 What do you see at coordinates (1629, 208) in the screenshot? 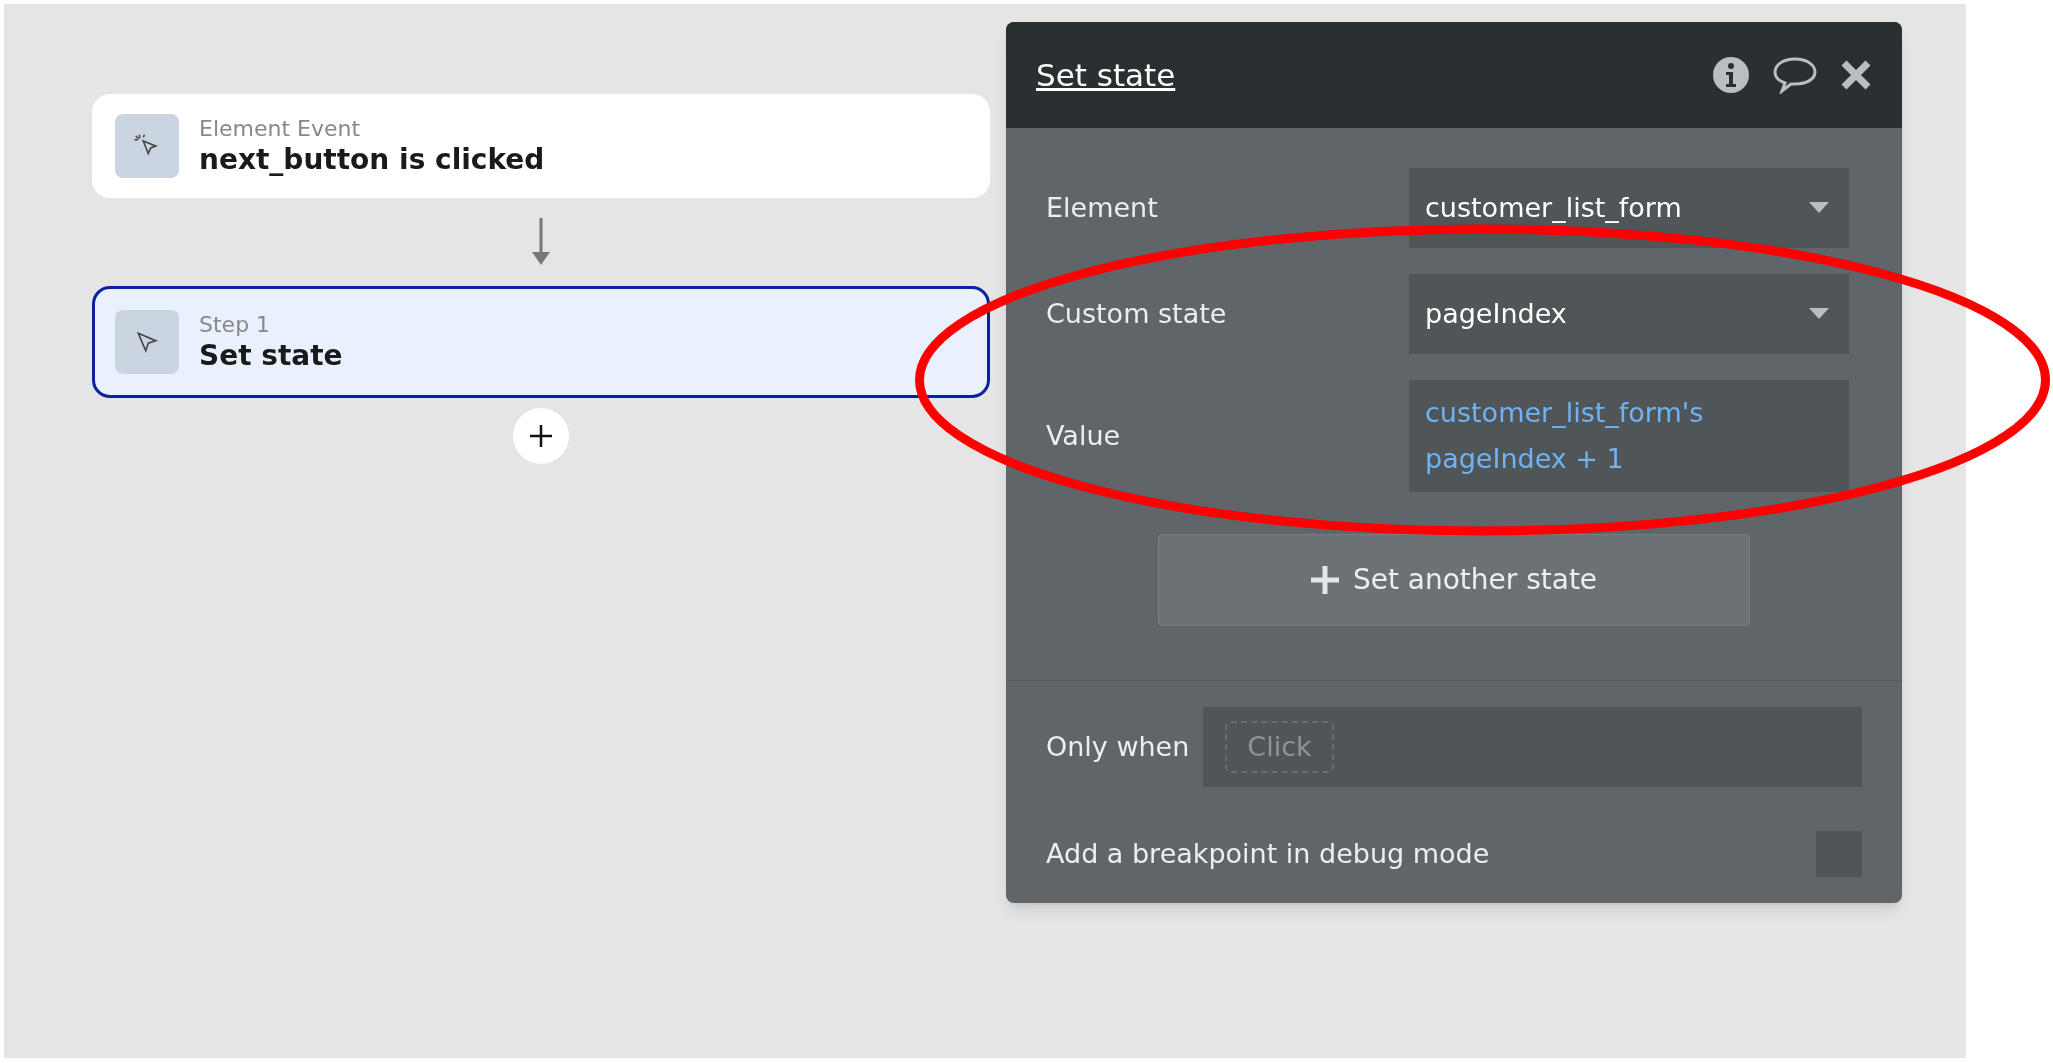
I see `dropdown: customer_list_form` at bounding box center [1629, 208].